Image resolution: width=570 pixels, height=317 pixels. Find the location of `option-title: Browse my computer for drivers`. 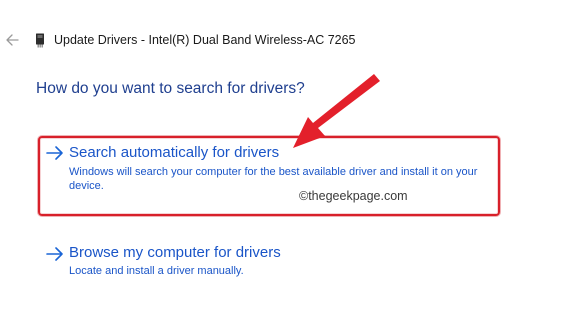

option-title: Browse my computer for drivers is located at coordinates (175, 252).